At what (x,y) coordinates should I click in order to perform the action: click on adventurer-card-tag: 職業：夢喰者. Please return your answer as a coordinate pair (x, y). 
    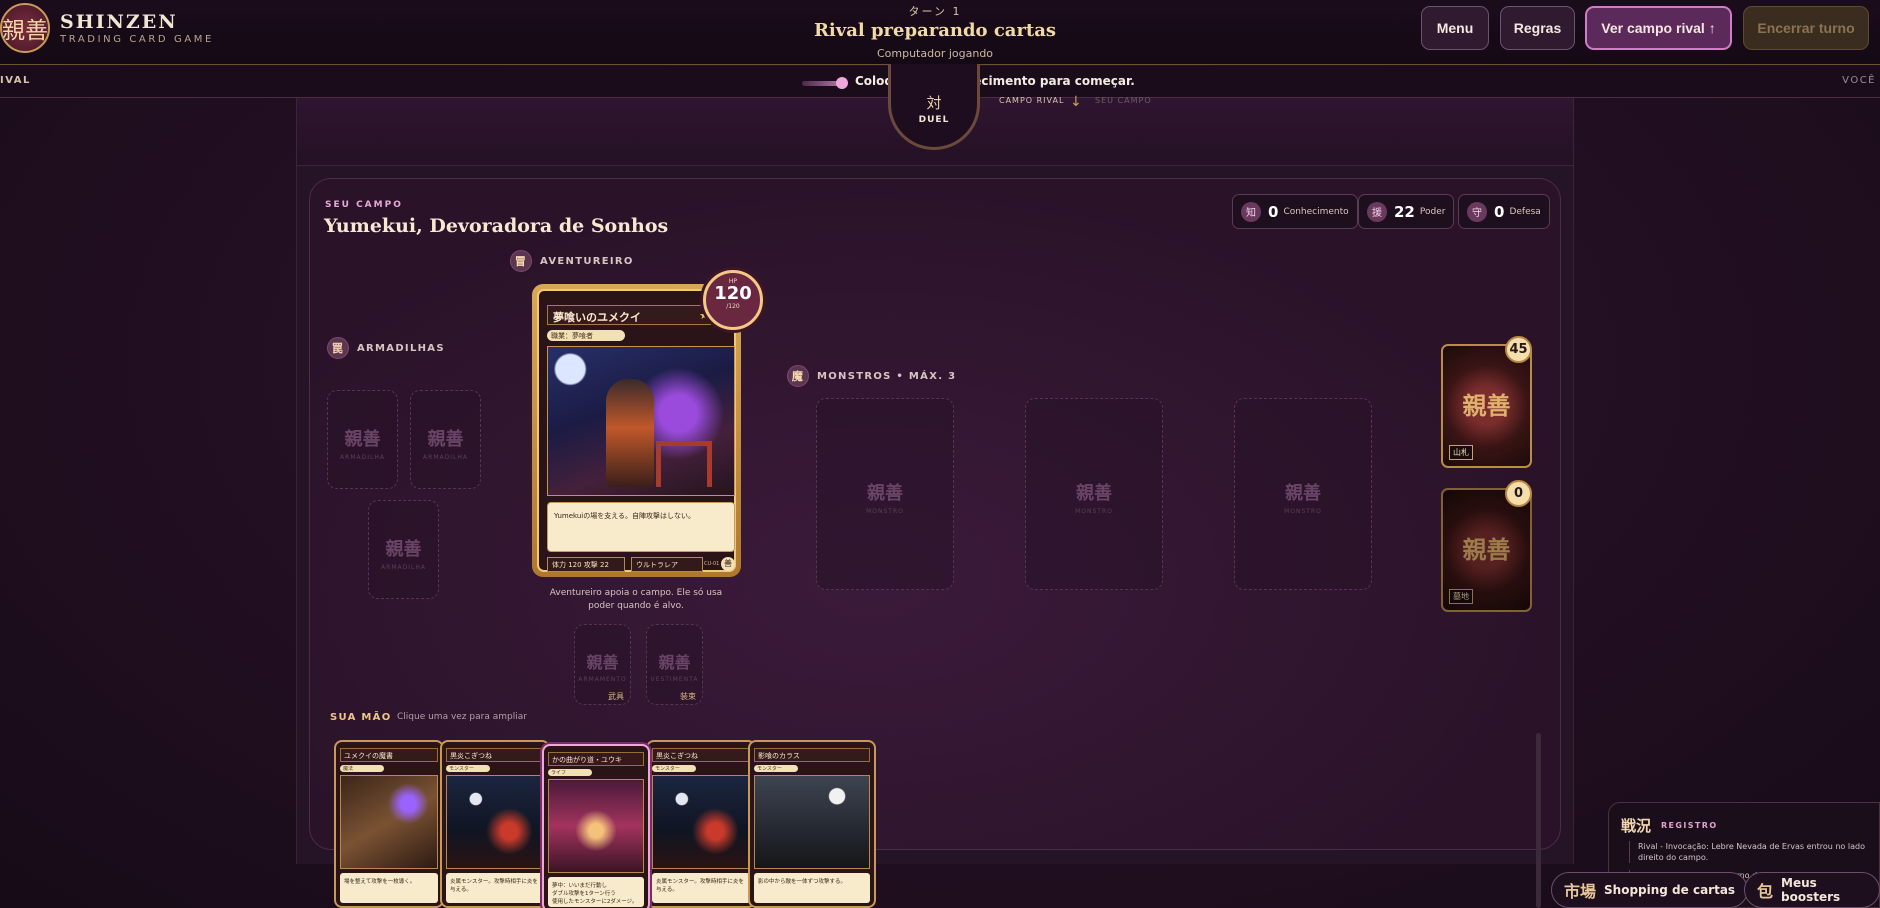
    Looking at the image, I should click on (586, 335).